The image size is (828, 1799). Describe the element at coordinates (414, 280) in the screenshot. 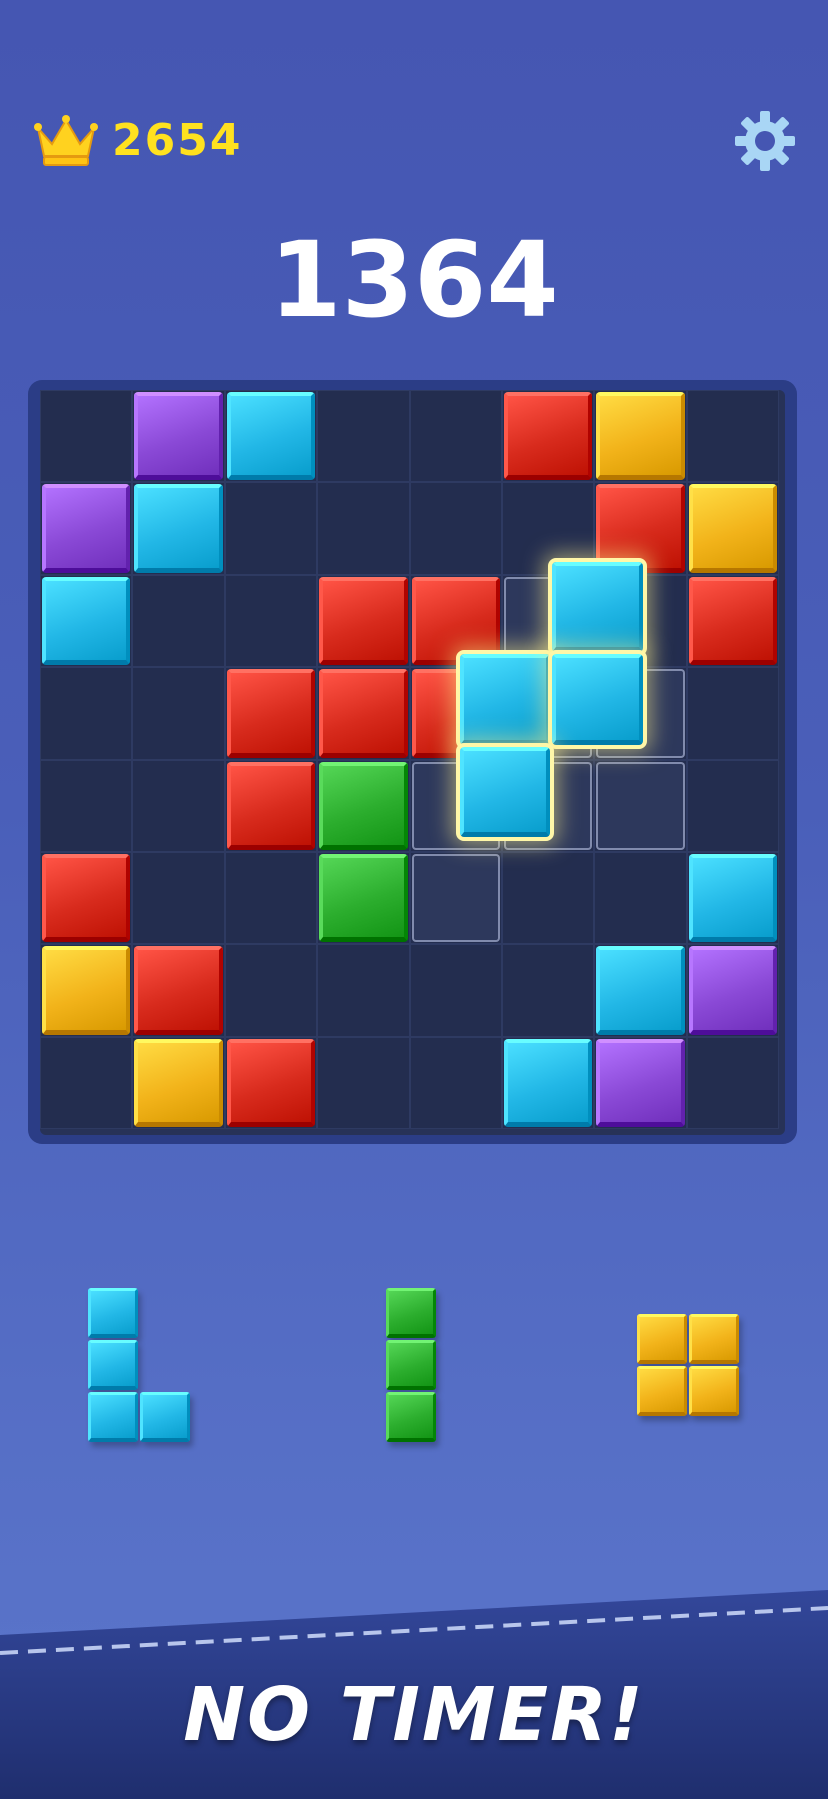

I see `current-score: 1364` at that location.